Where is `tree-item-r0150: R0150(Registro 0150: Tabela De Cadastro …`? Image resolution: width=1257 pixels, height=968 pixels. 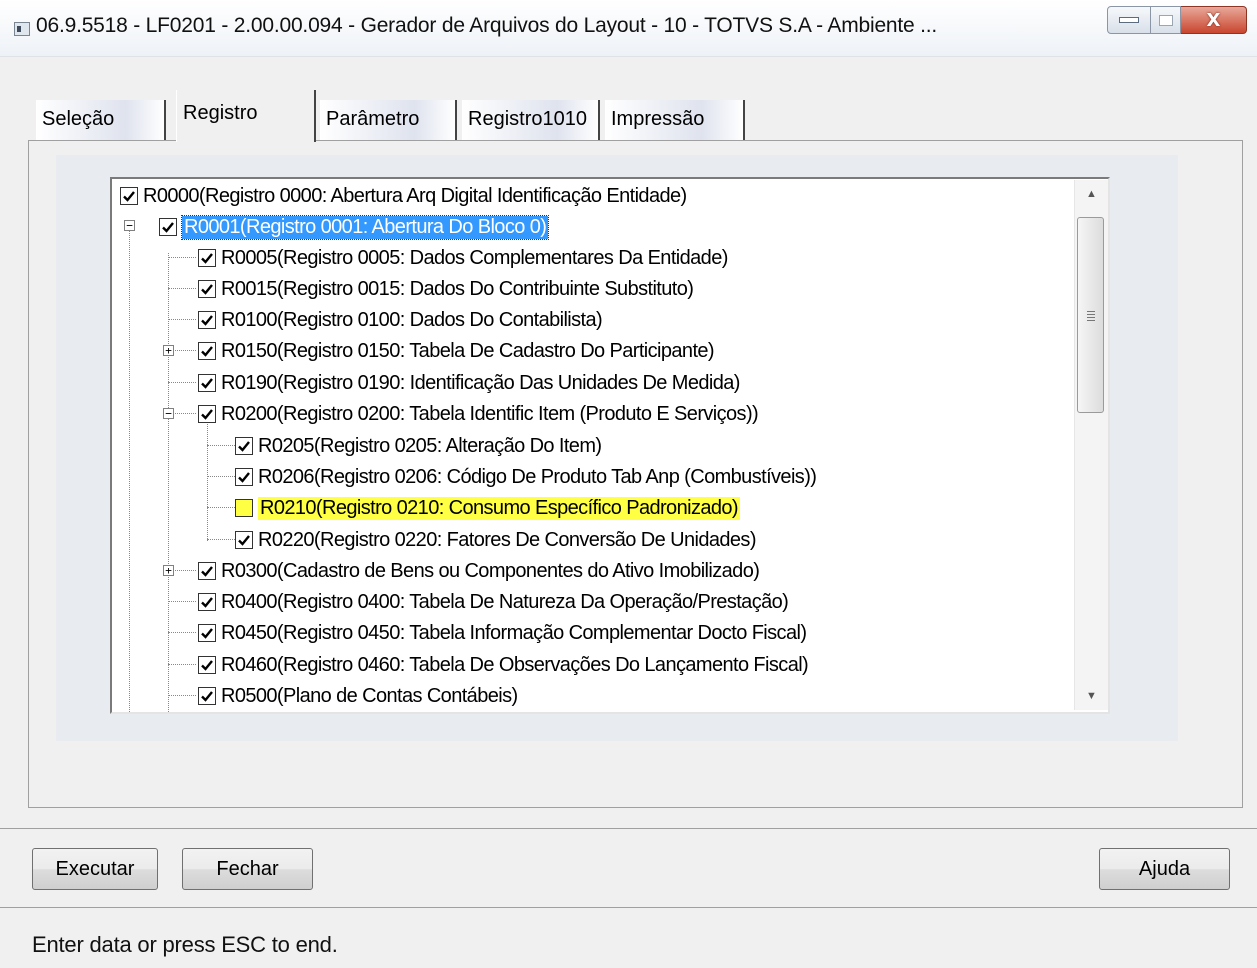
tree-item-r0150: R0150(Registro 0150: Tabela De Cadastro … is located at coordinates (456, 351).